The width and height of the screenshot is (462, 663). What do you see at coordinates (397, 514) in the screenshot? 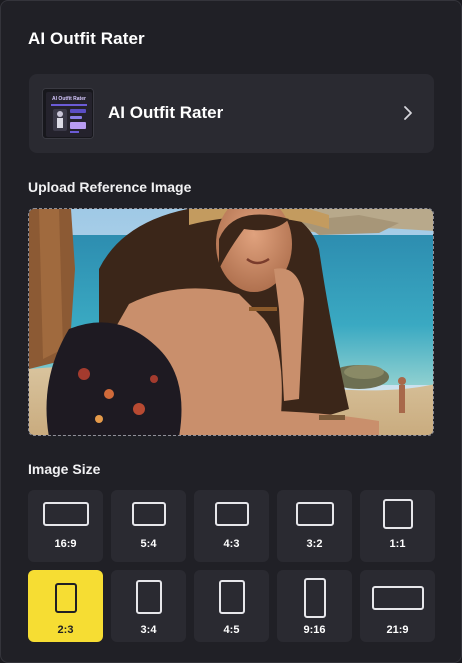
I see `aspect-1-1-icon` at bounding box center [397, 514].